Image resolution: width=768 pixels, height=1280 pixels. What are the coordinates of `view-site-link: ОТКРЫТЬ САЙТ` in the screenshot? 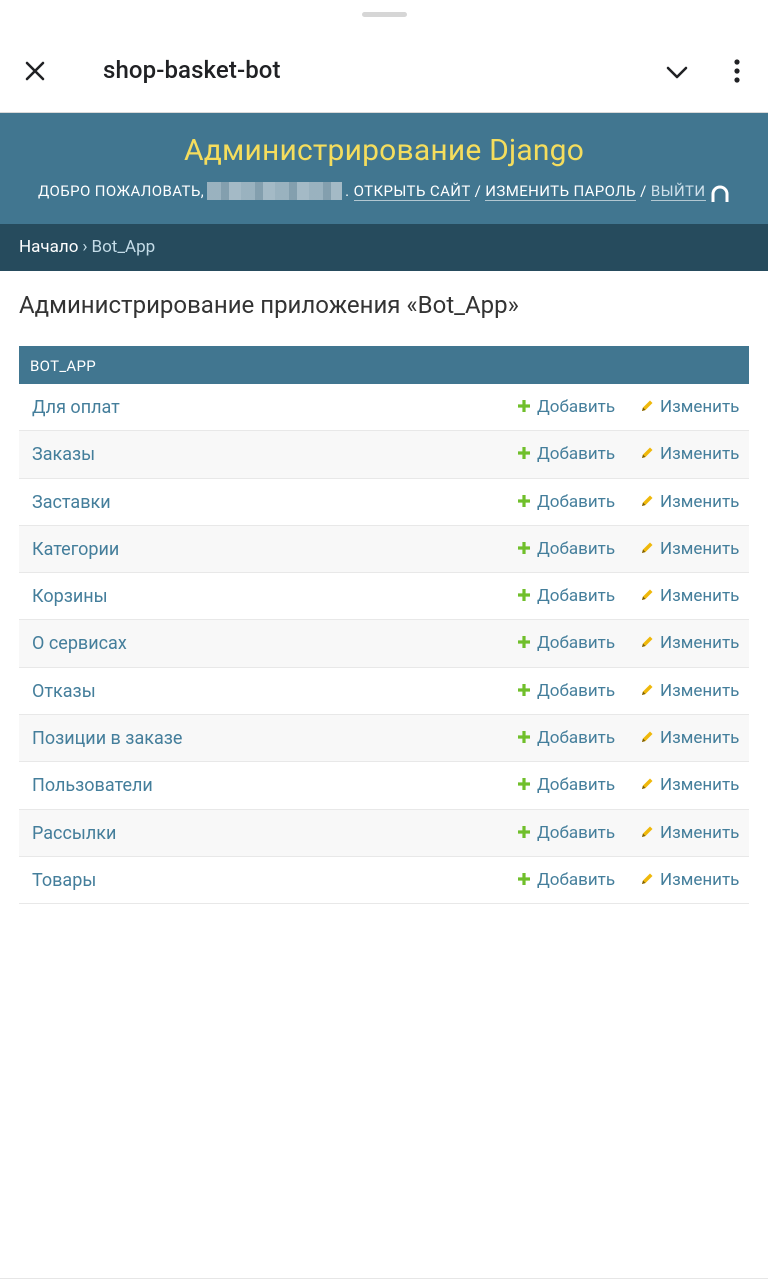 It's located at (412, 191).